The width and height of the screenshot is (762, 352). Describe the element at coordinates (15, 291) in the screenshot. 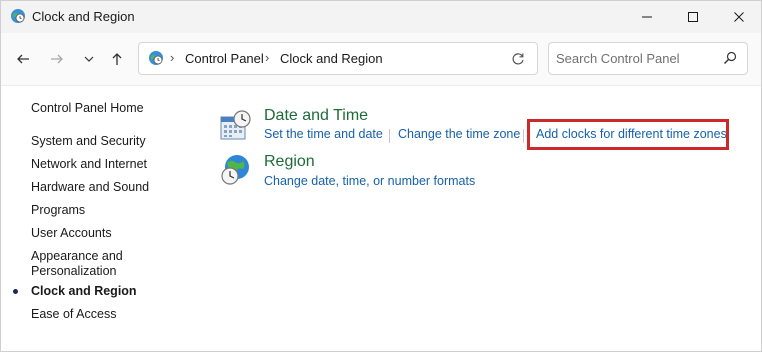

I see `current-item-bullet-icon` at that location.